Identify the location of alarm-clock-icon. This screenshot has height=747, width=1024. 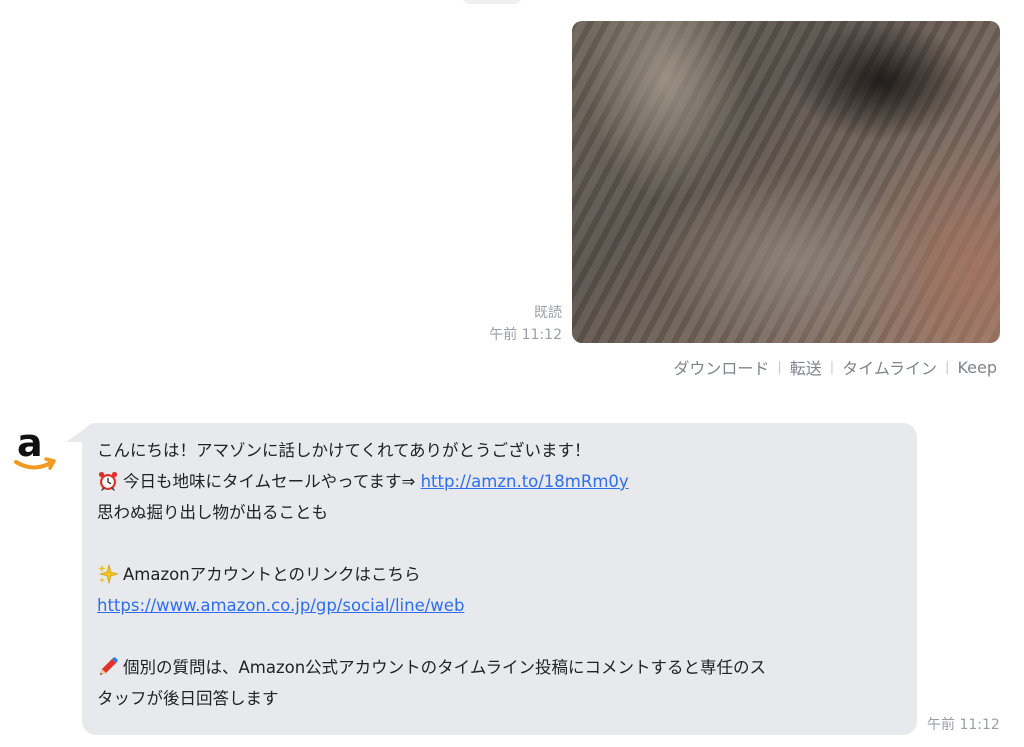
(108, 481).